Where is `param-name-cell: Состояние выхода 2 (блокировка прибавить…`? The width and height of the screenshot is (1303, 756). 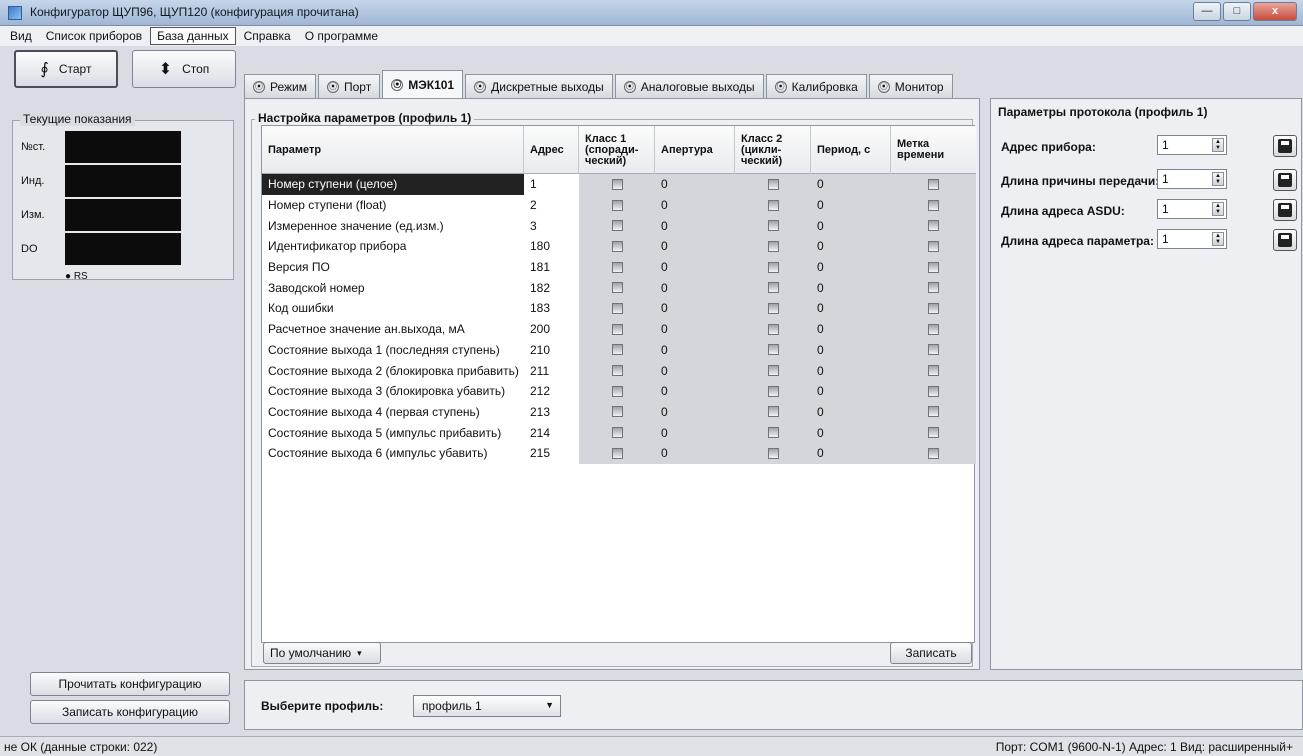
param-name-cell: Состояние выхода 2 (блокировка прибавить… is located at coordinates (393, 370).